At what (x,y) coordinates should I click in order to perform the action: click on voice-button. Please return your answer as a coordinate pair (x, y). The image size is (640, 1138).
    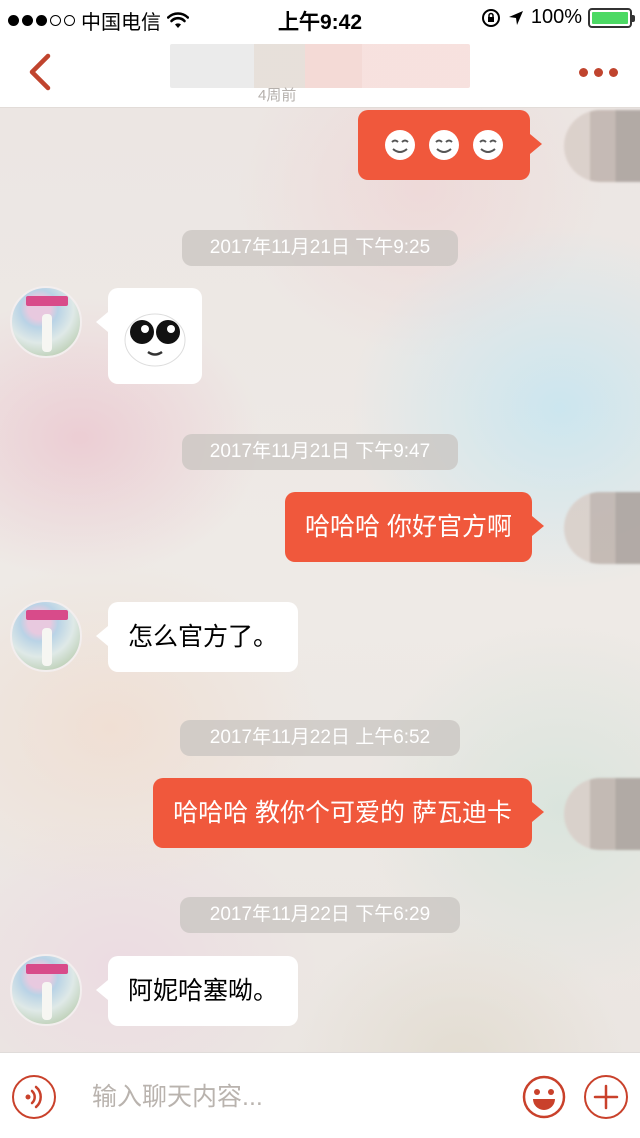
    Looking at the image, I should click on (34, 1097).